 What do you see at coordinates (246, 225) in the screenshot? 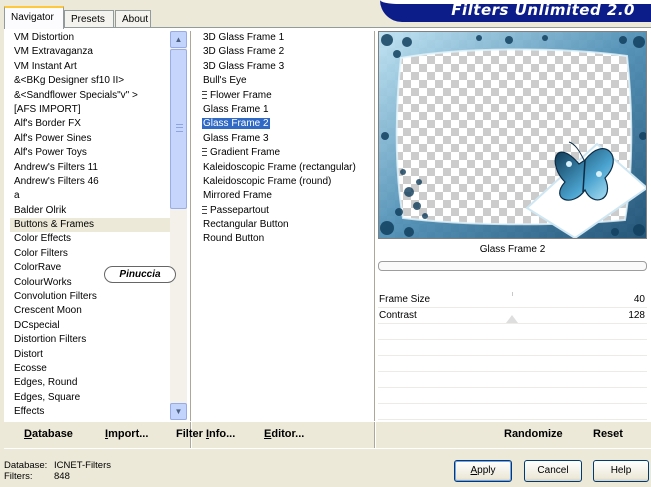
I see `filter-label: Rectangular Button` at bounding box center [246, 225].